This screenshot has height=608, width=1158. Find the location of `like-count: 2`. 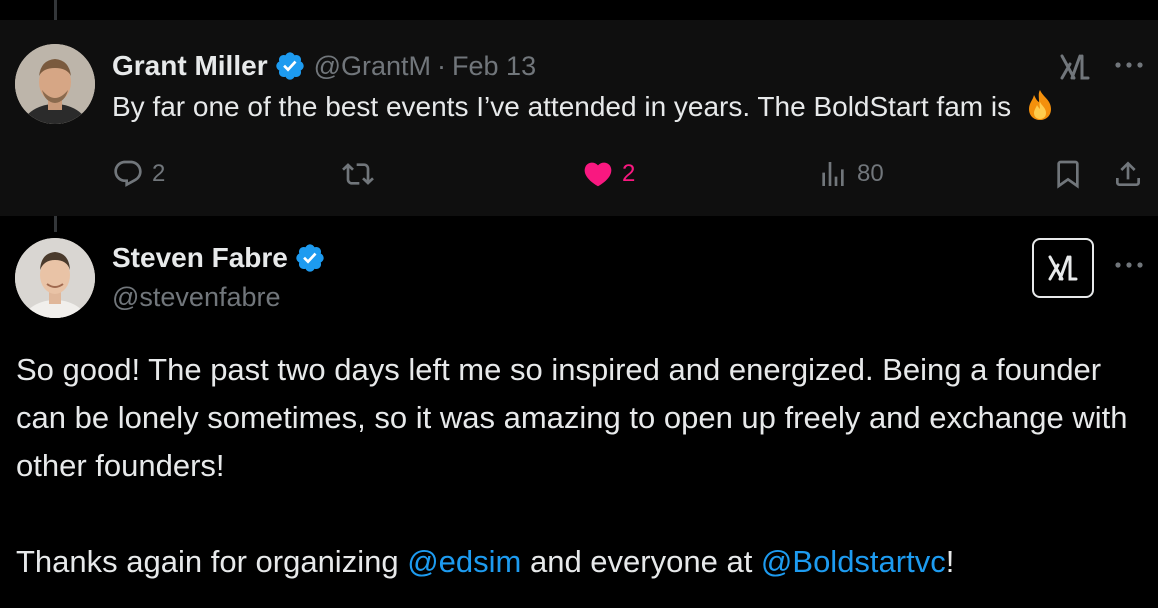

like-count: 2 is located at coordinates (629, 173).